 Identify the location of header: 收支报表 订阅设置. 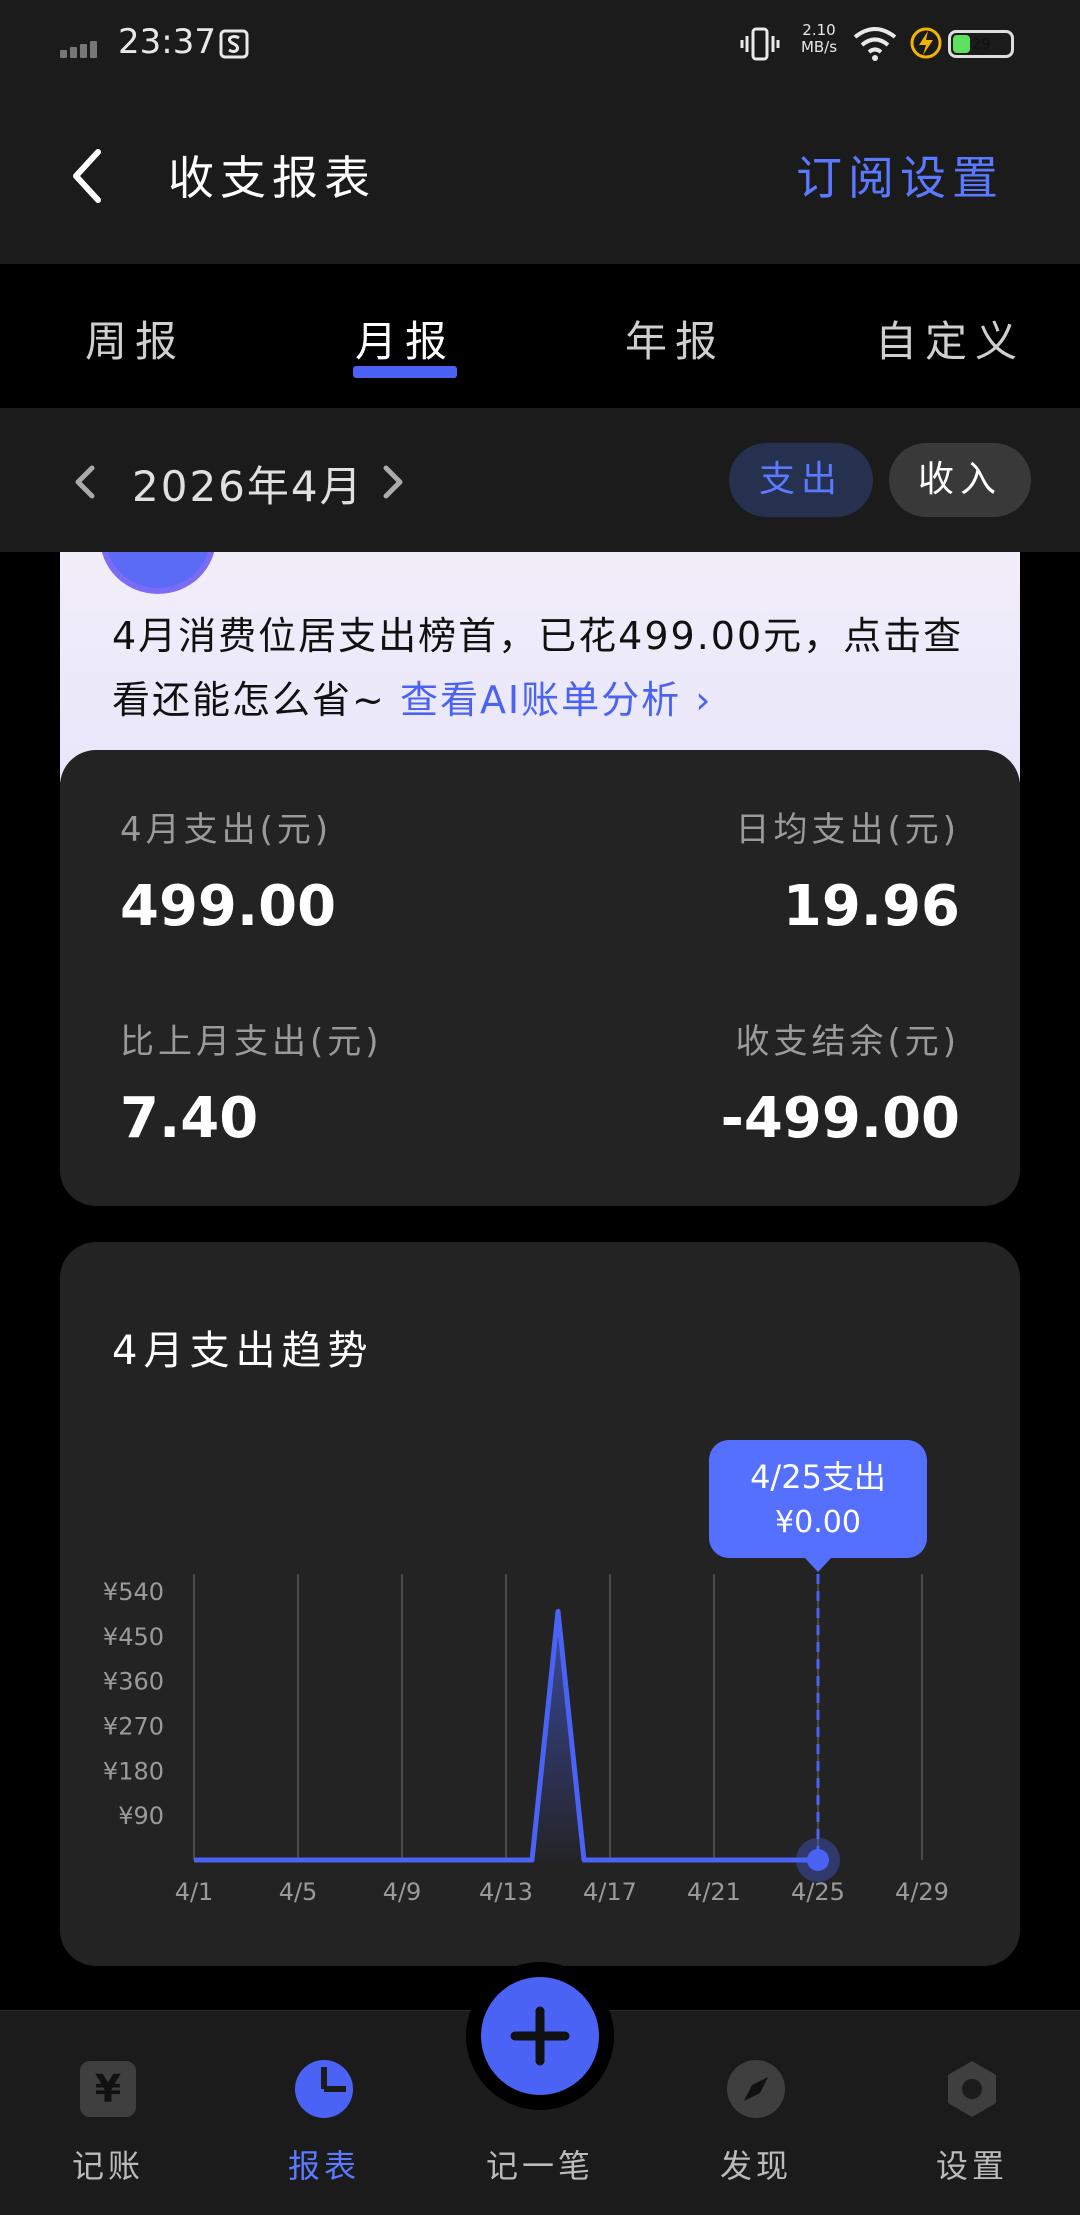
(540, 177).